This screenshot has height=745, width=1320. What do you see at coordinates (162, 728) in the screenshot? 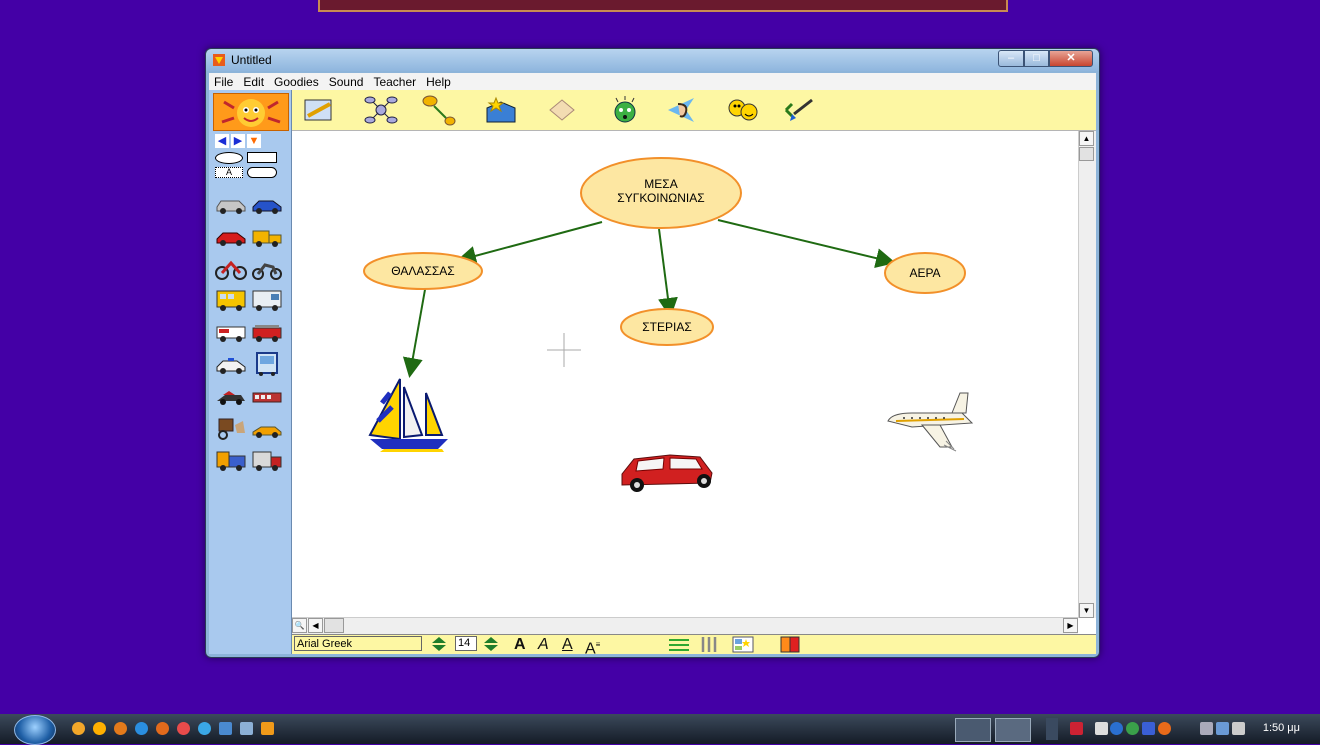
I see `taskbar-firefox-icon` at bounding box center [162, 728].